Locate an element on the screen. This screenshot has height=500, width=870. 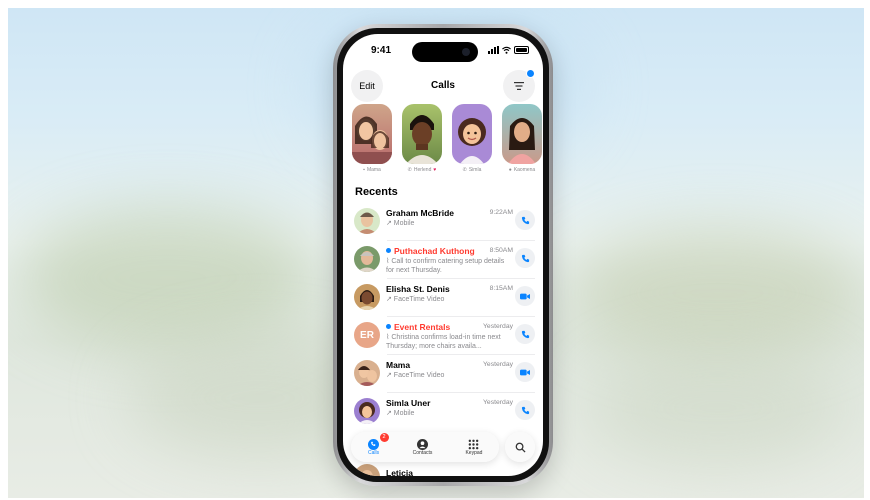
favorite-memoji is located at coordinates (472, 134).